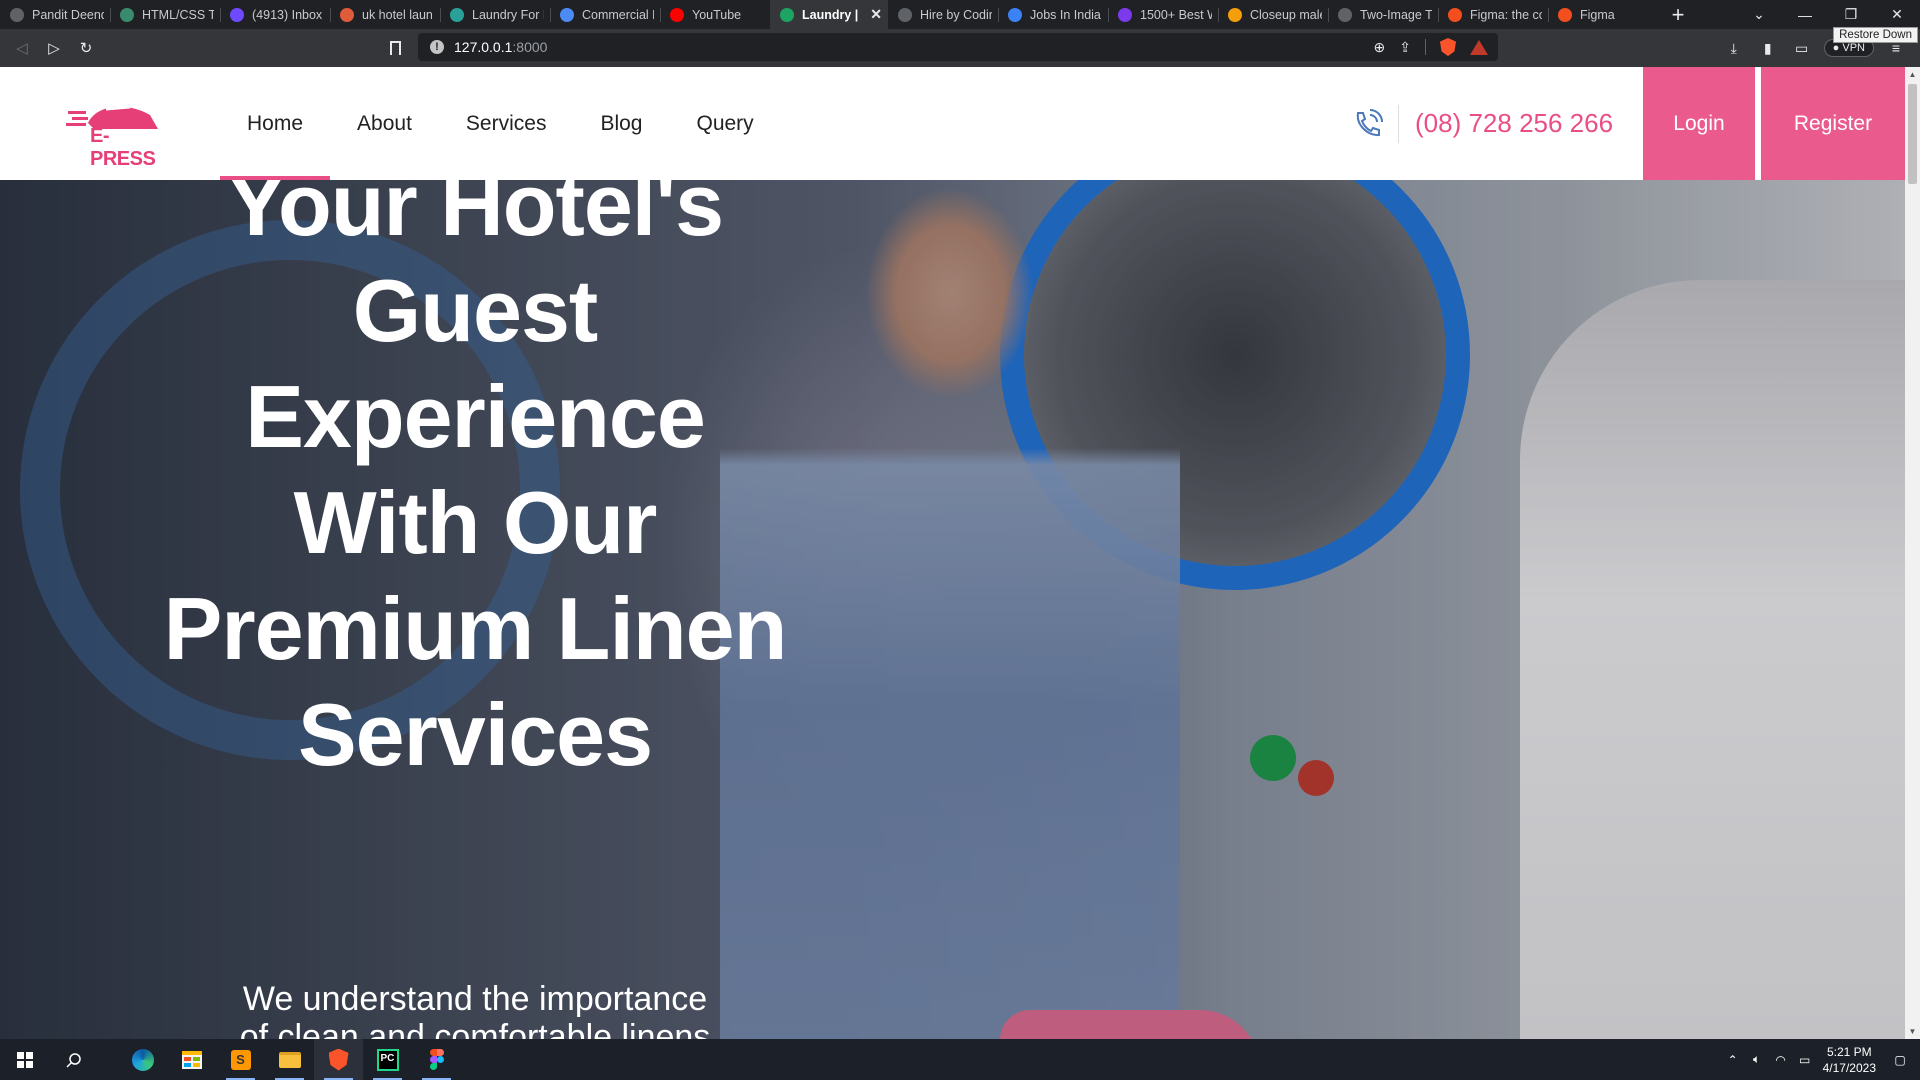 This screenshot has height=1080, width=1920. What do you see at coordinates (1849, 1067) in the screenshot?
I see `clock-date: 4/17/2023` at bounding box center [1849, 1067].